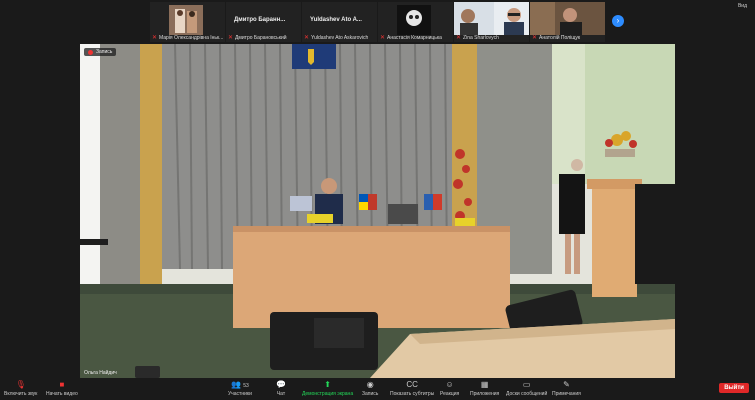 This screenshot has height=400, width=755. I want to click on apps-label: Приложения, so click(485, 394).